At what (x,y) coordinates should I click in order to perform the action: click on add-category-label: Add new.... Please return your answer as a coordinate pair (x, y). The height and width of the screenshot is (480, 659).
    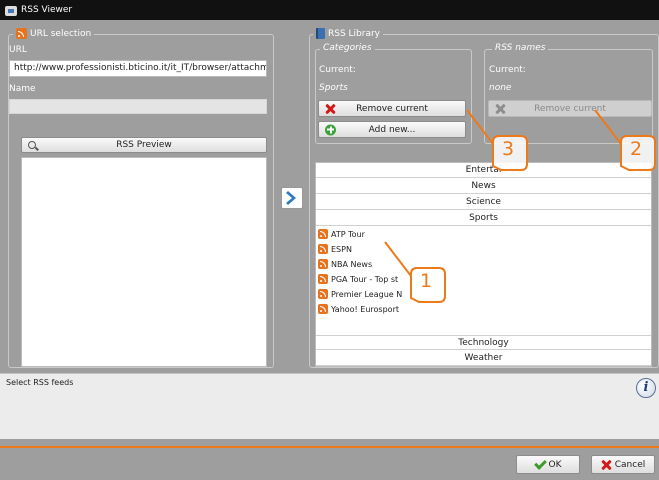
    Looking at the image, I should click on (392, 129).